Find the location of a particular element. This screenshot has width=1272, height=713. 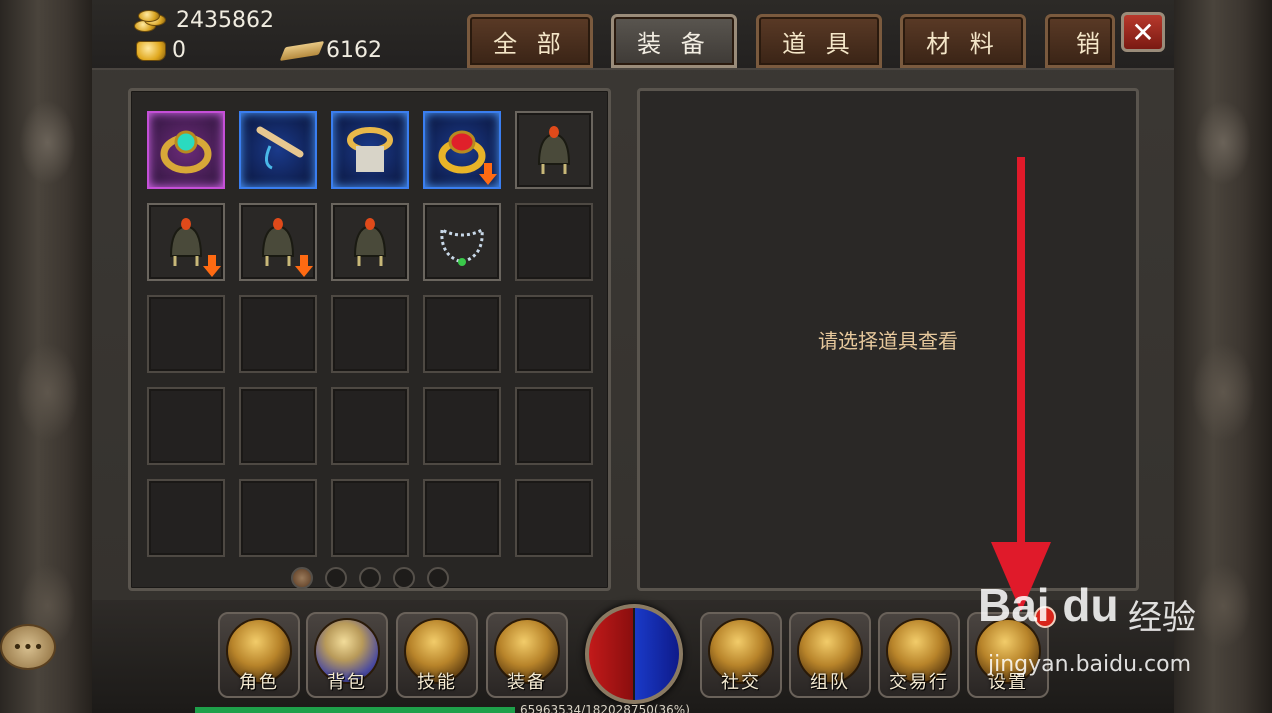

tab-all: 全 部 is located at coordinates (530, 41).